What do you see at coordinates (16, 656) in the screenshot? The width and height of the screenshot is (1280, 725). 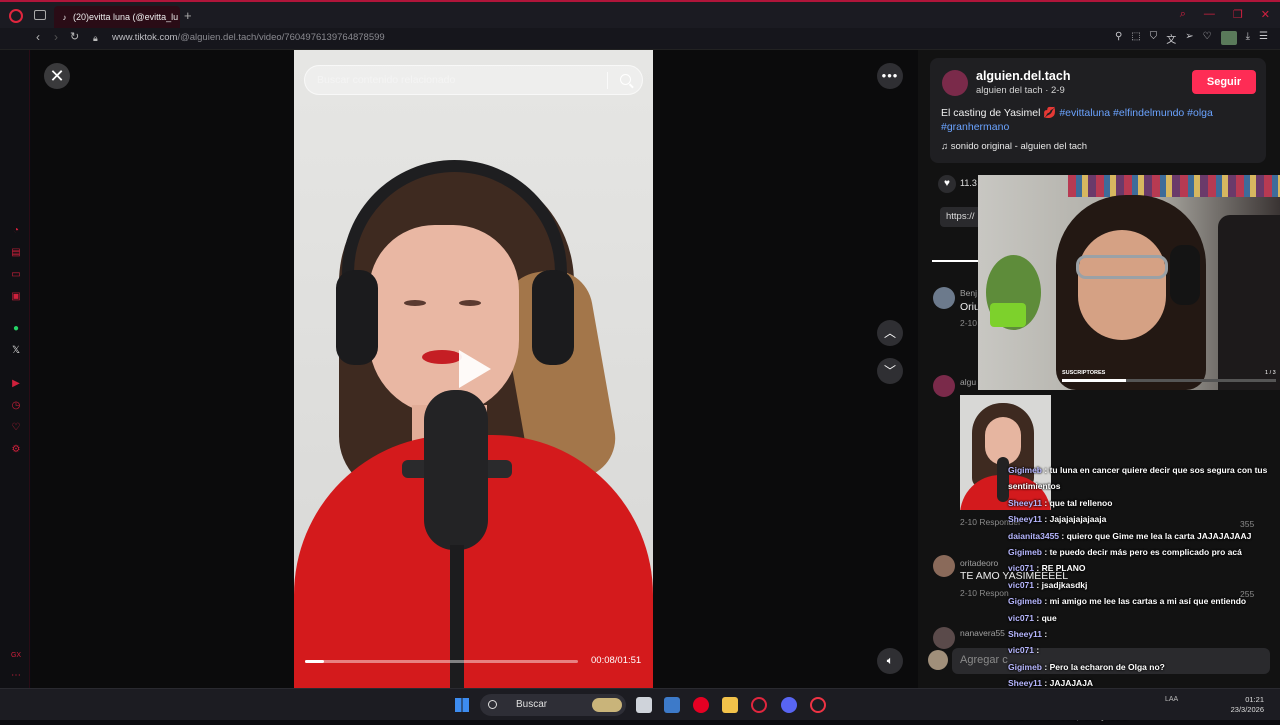 I see `gx-icon: GX` at bounding box center [16, 656].